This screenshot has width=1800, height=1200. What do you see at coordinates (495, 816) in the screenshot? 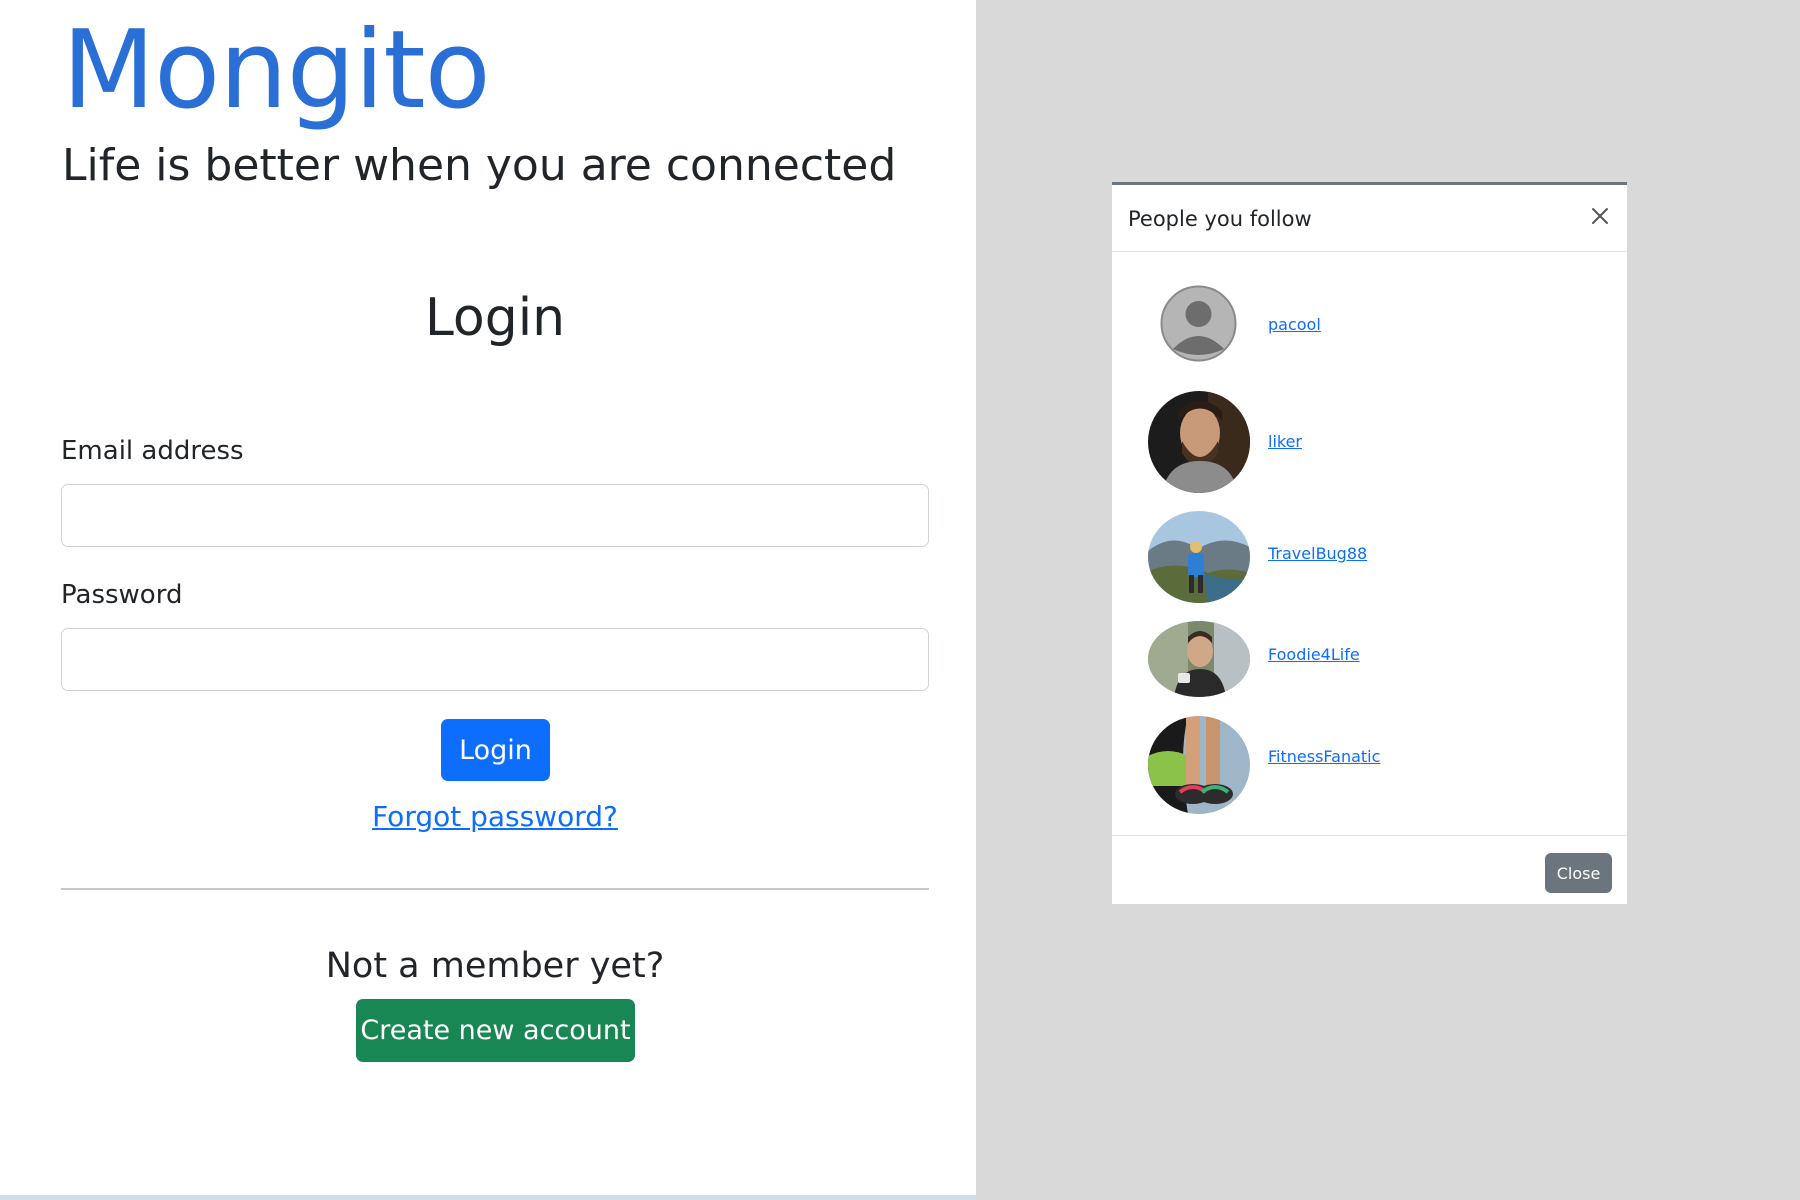
I see `forgot-password-link: Forgot password?` at bounding box center [495, 816].